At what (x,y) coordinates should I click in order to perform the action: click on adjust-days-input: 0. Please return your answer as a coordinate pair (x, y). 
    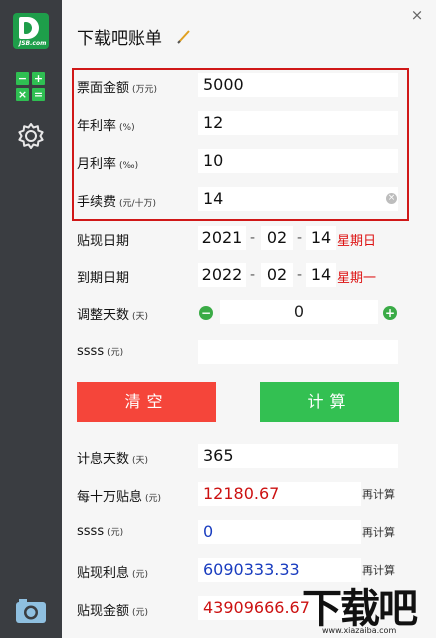
    Looking at the image, I should click on (299, 312).